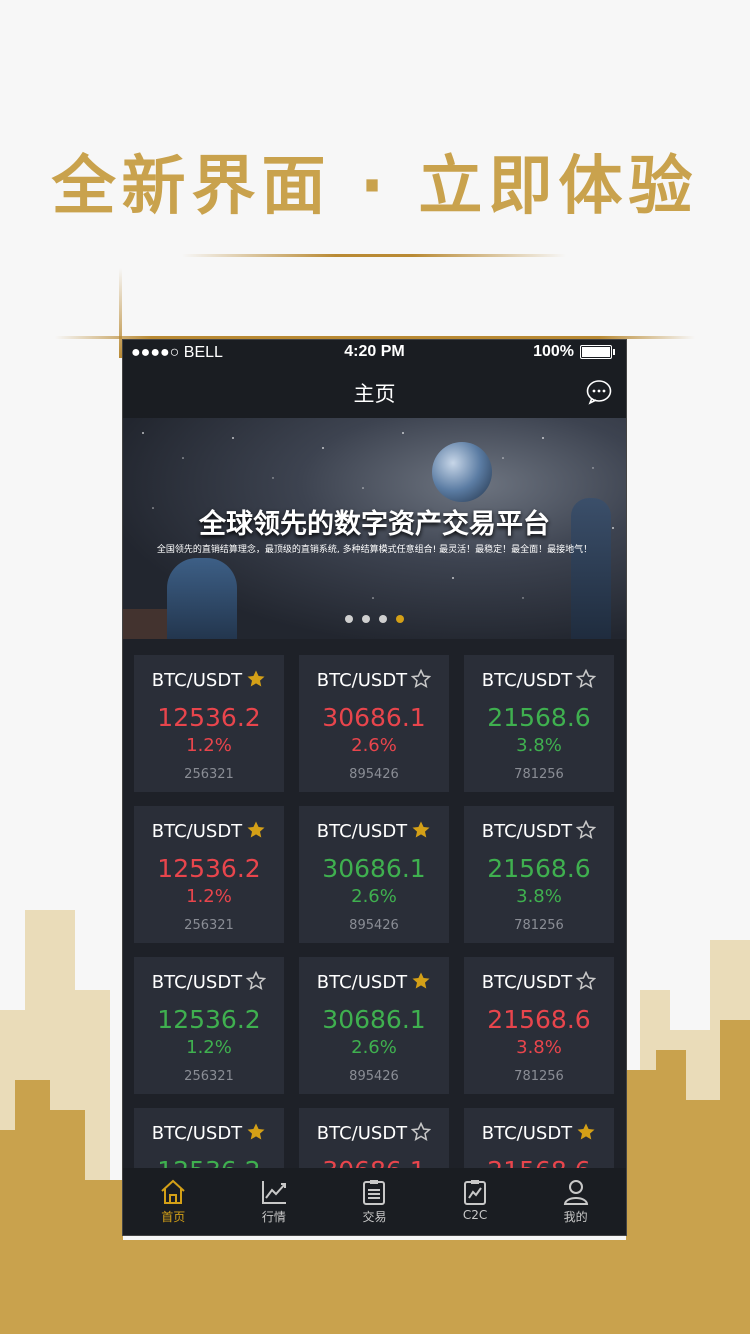 The width and height of the screenshot is (750, 1334). Describe the element at coordinates (400, 619) in the screenshot. I see `carousel-dot-active` at that location.